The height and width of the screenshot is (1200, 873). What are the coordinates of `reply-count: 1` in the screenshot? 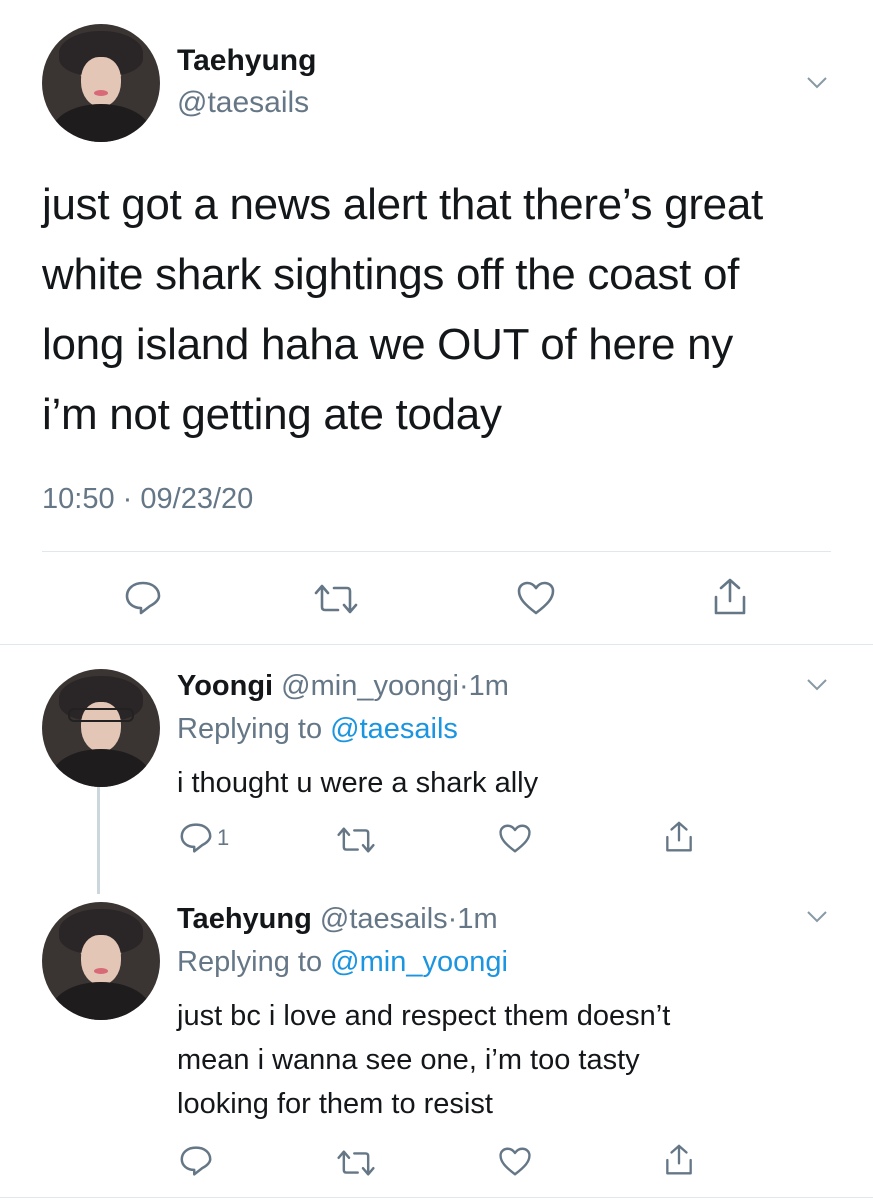 It's located at (223, 837).